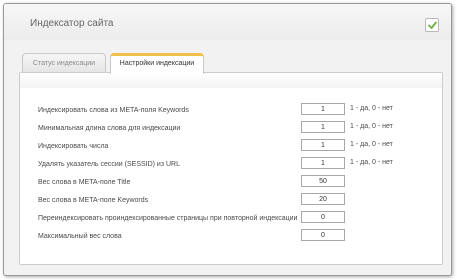 Image resolution: width=457 pixels, height=280 pixels. What do you see at coordinates (109, 128) in the screenshot?
I see `setting-label: Минимальная длина слова для индексации` at bounding box center [109, 128].